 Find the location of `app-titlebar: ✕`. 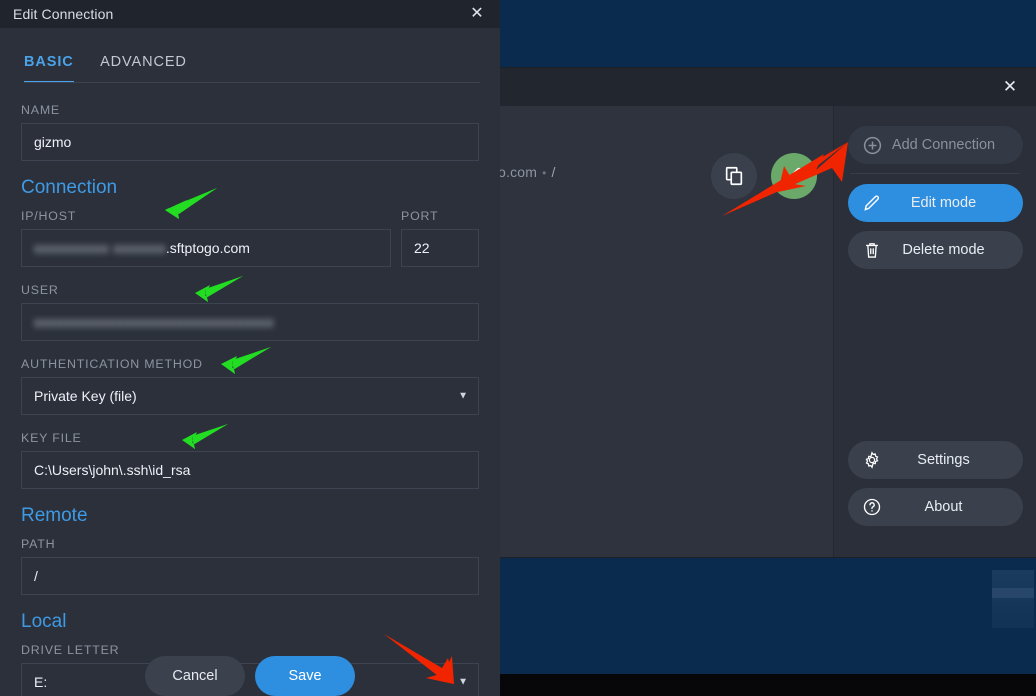

app-titlebar: ✕ is located at coordinates (768, 87).